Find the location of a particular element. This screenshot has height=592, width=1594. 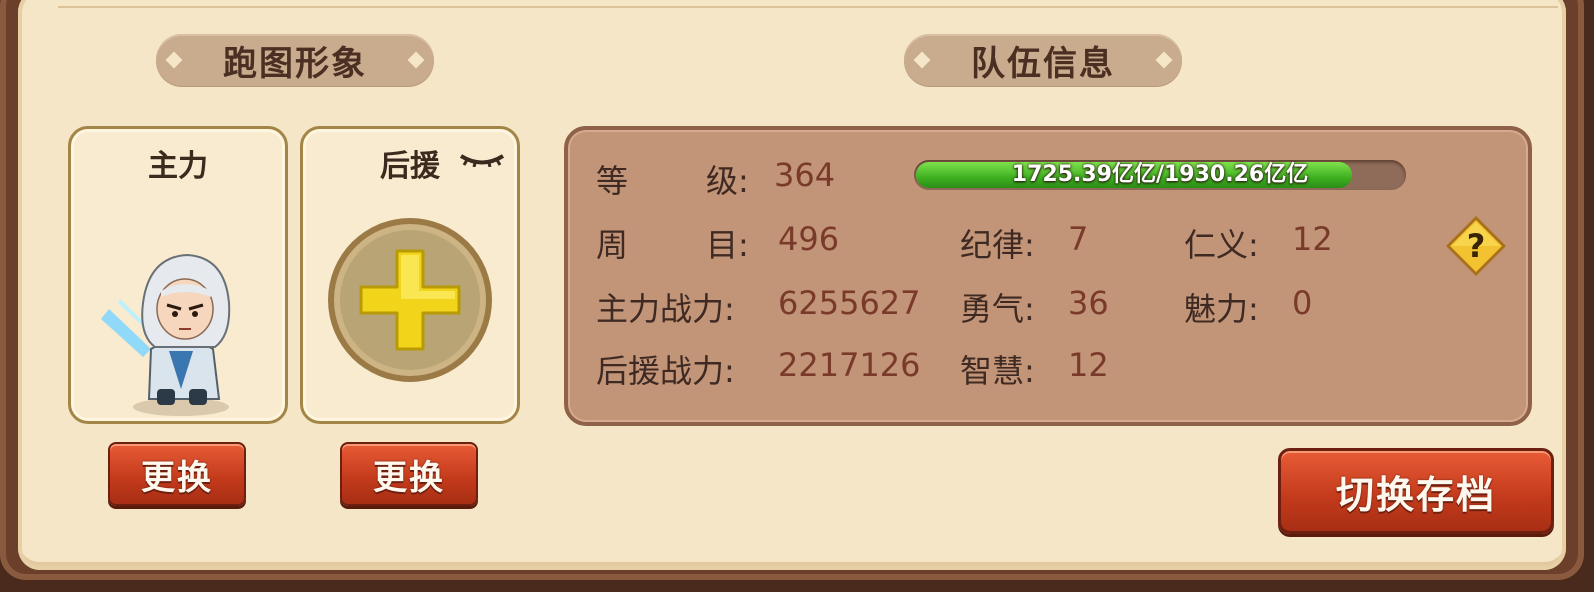

support-power-value: 2217126 is located at coordinates (849, 365).